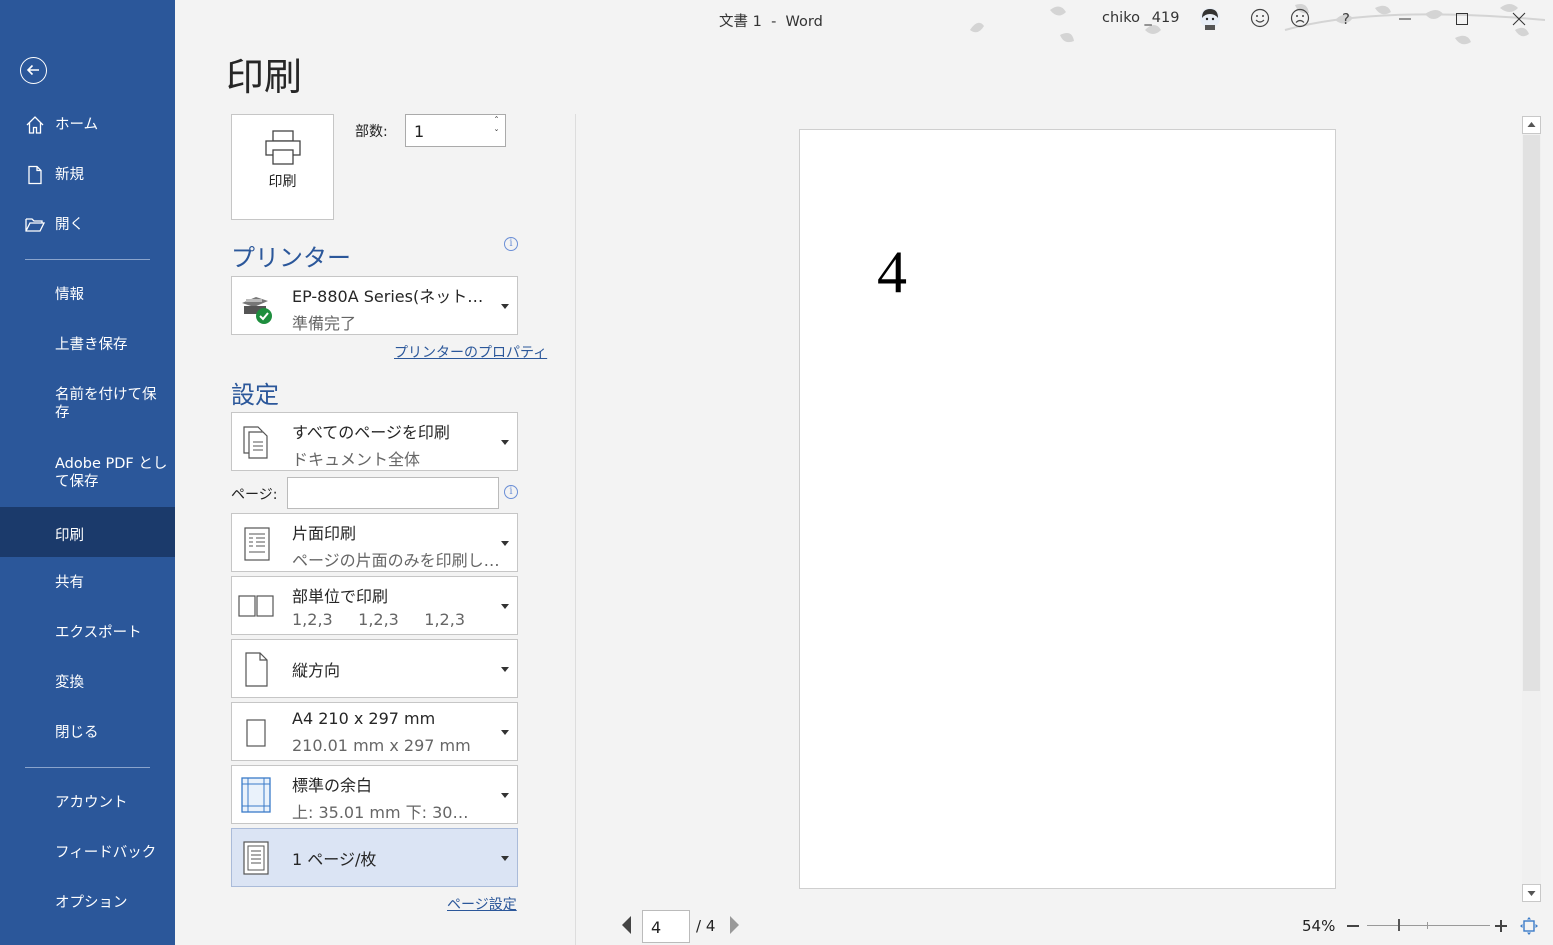  Describe the element at coordinates (1260, 18) in the screenshot. I see `smile-feedback-icon` at that location.